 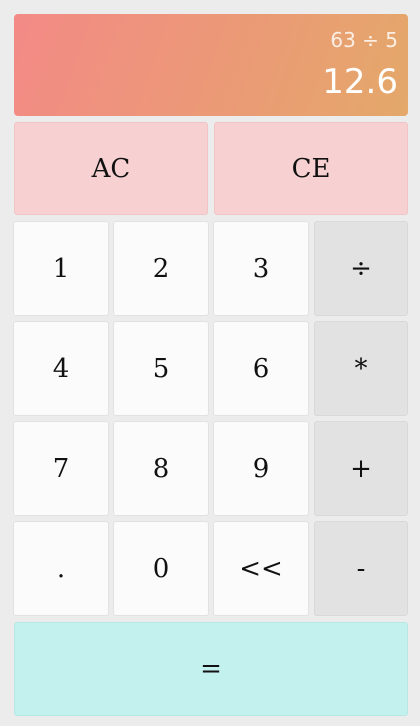 What do you see at coordinates (311, 168) in the screenshot?
I see `clear-entry-button: CE` at bounding box center [311, 168].